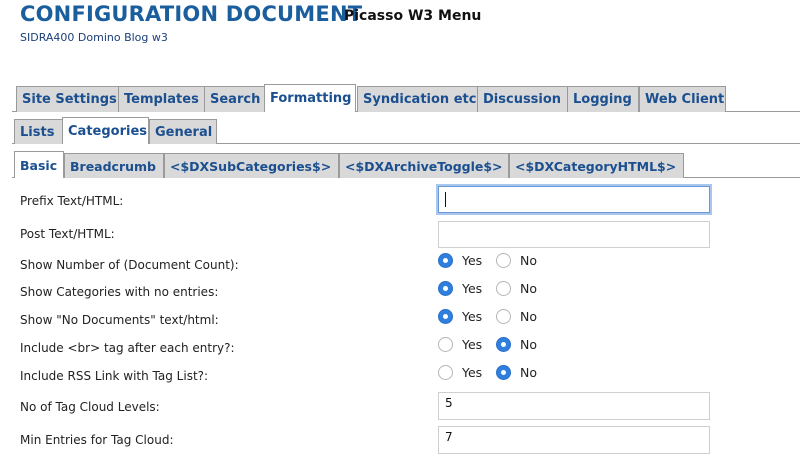 This screenshot has height=470, width=800. What do you see at coordinates (310, 98) in the screenshot?
I see `tab-formatting: Formatting` at bounding box center [310, 98].